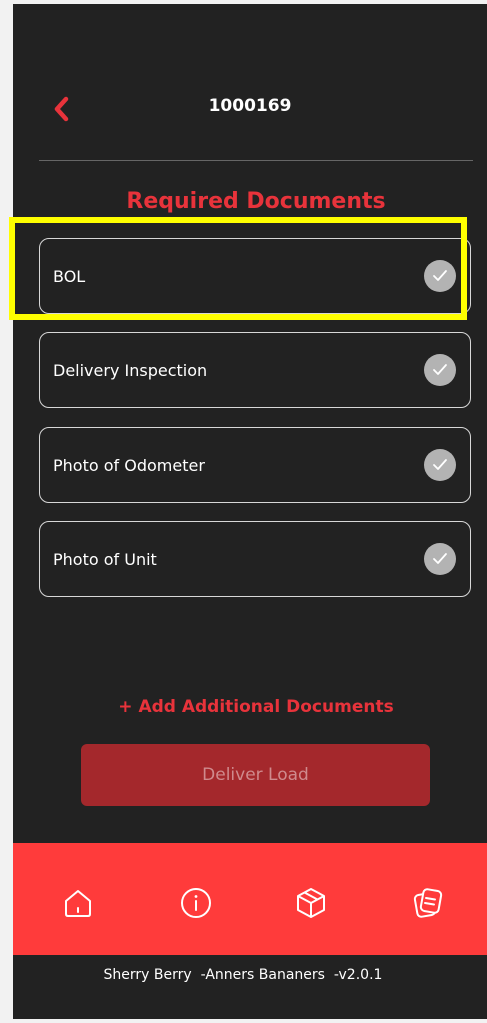 This screenshot has height=1023, width=487. What do you see at coordinates (129, 465) in the screenshot?
I see `document-label: Photo of Odometer` at bounding box center [129, 465].